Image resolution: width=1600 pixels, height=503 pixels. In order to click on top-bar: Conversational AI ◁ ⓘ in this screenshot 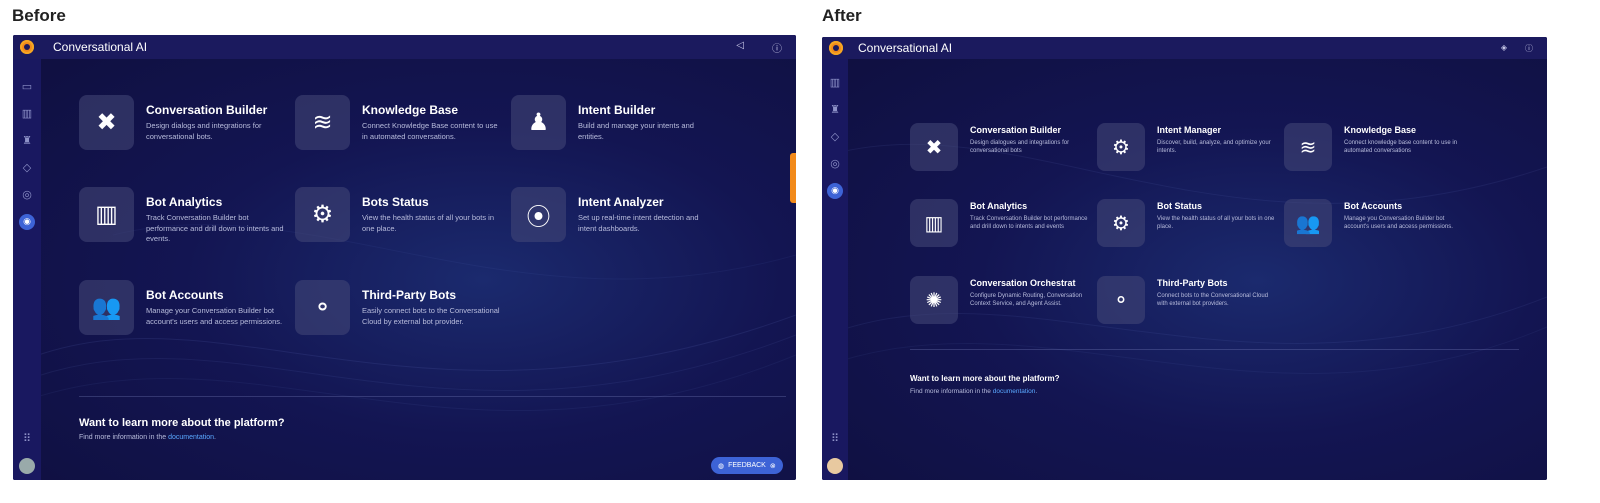, I will do `click(404, 47)`.